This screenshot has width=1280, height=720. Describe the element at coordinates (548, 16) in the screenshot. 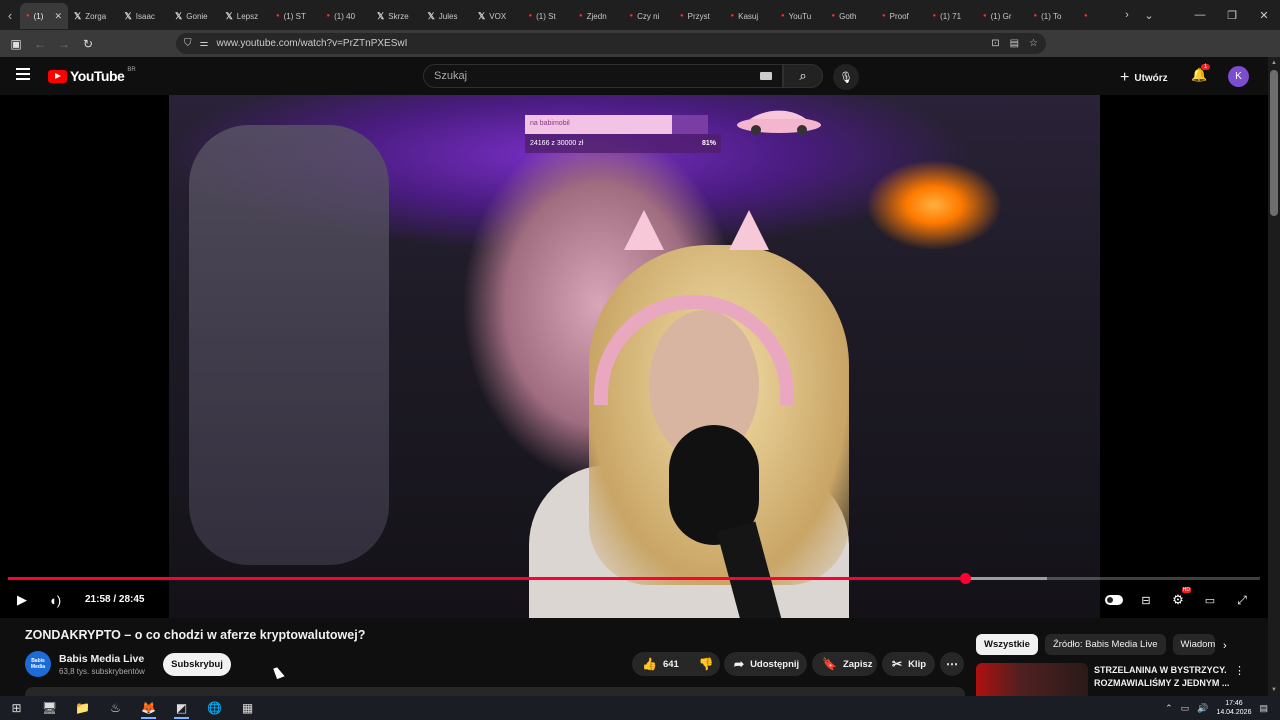

I see `browser-tab: ● (1) St` at that location.